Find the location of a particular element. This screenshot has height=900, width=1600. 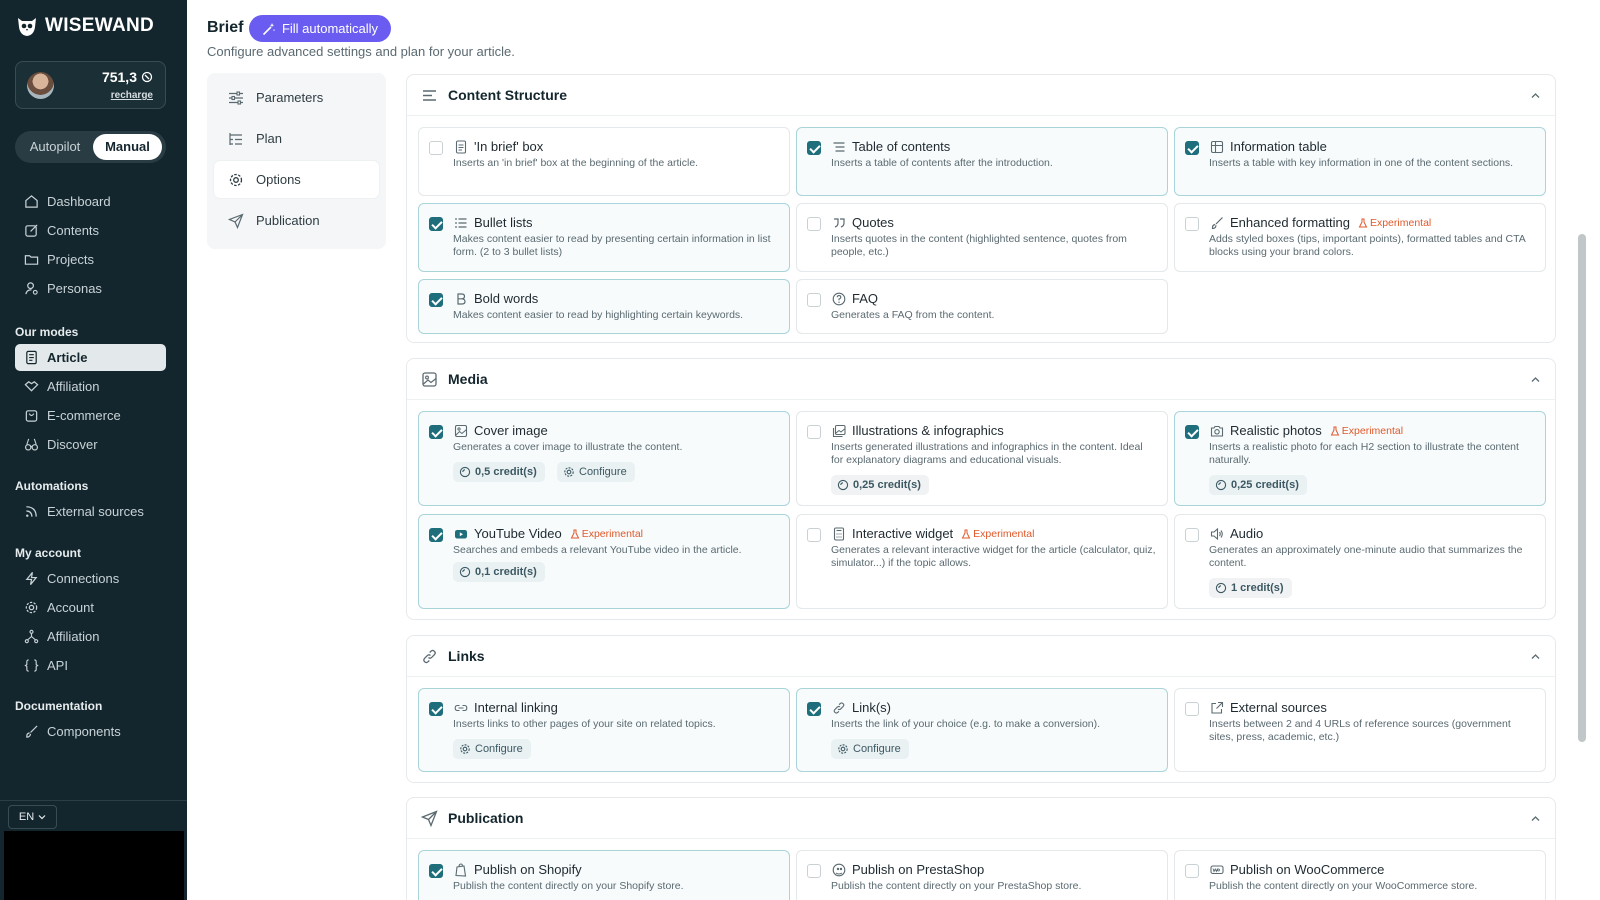

credit-cost-label: 0,25 credit(s) is located at coordinates (1265, 485).